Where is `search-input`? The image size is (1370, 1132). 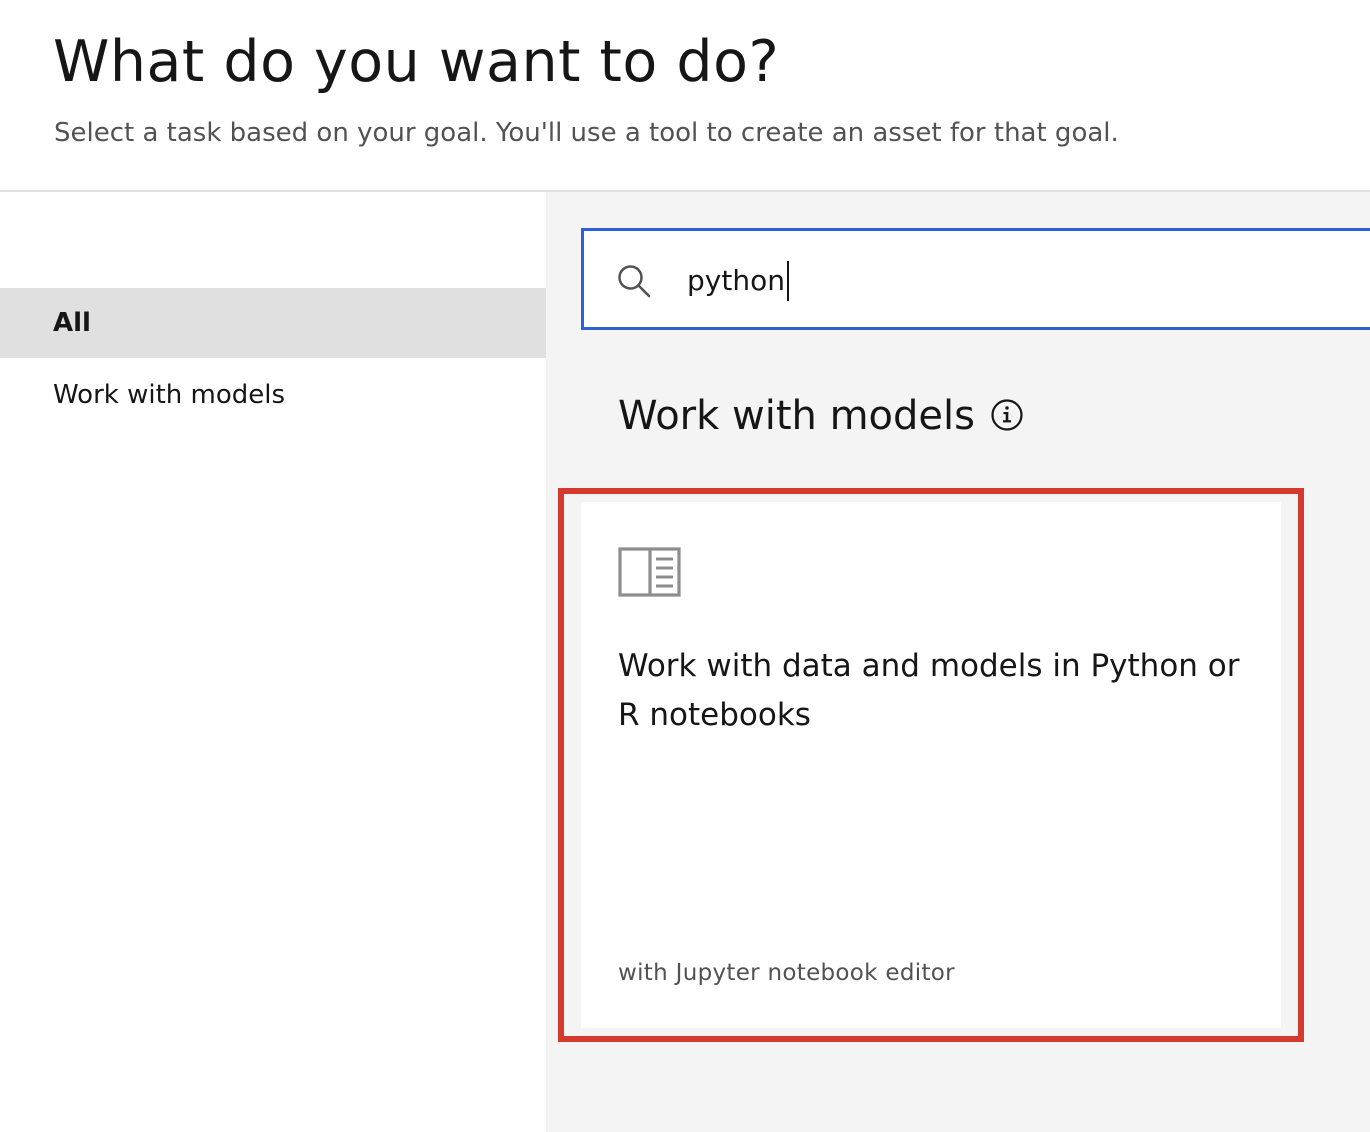
search-input is located at coordinates (987, 280).